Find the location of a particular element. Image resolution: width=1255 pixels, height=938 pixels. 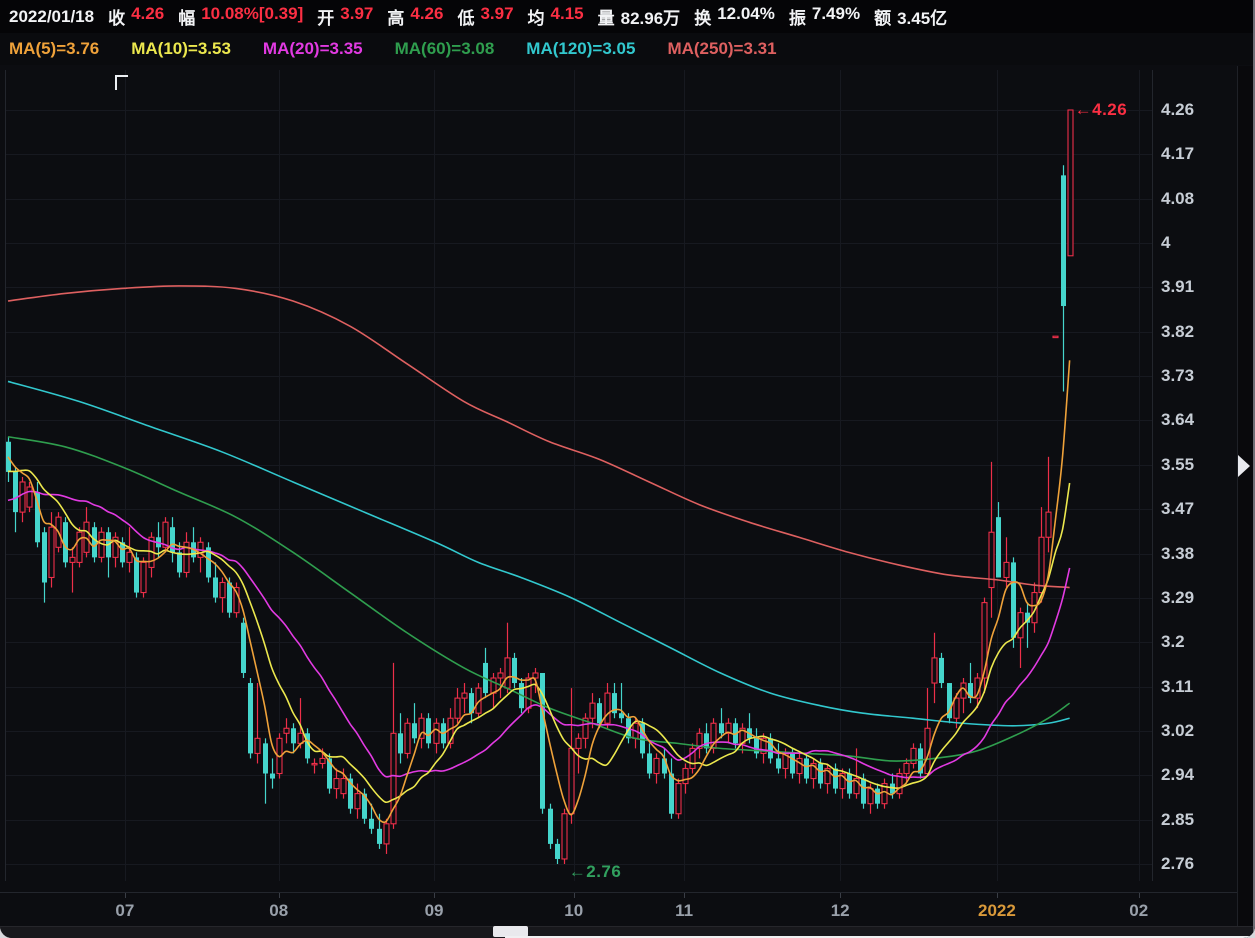

axis-divider is located at coordinates (1237, 496).